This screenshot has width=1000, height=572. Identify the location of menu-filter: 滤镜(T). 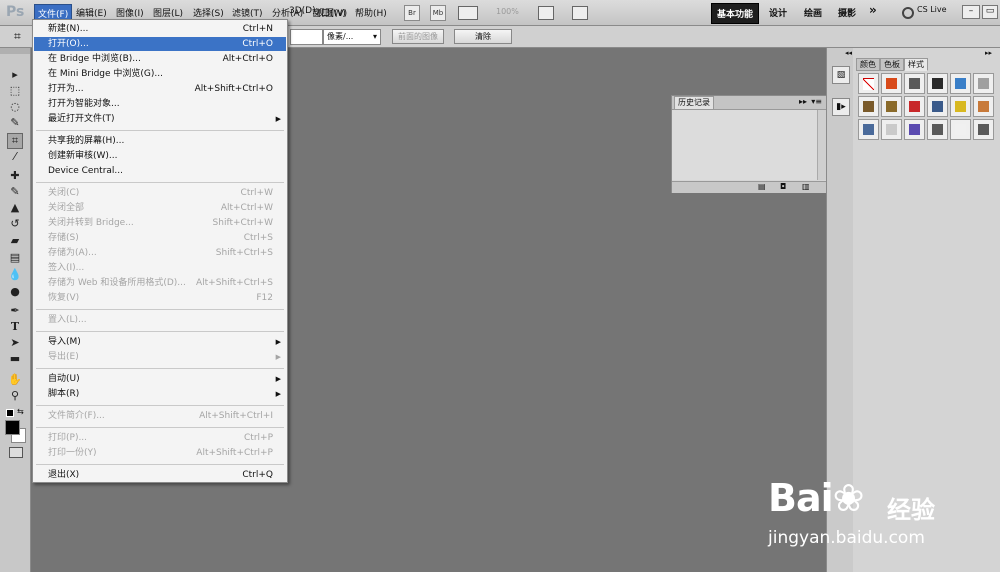
(247, 12).